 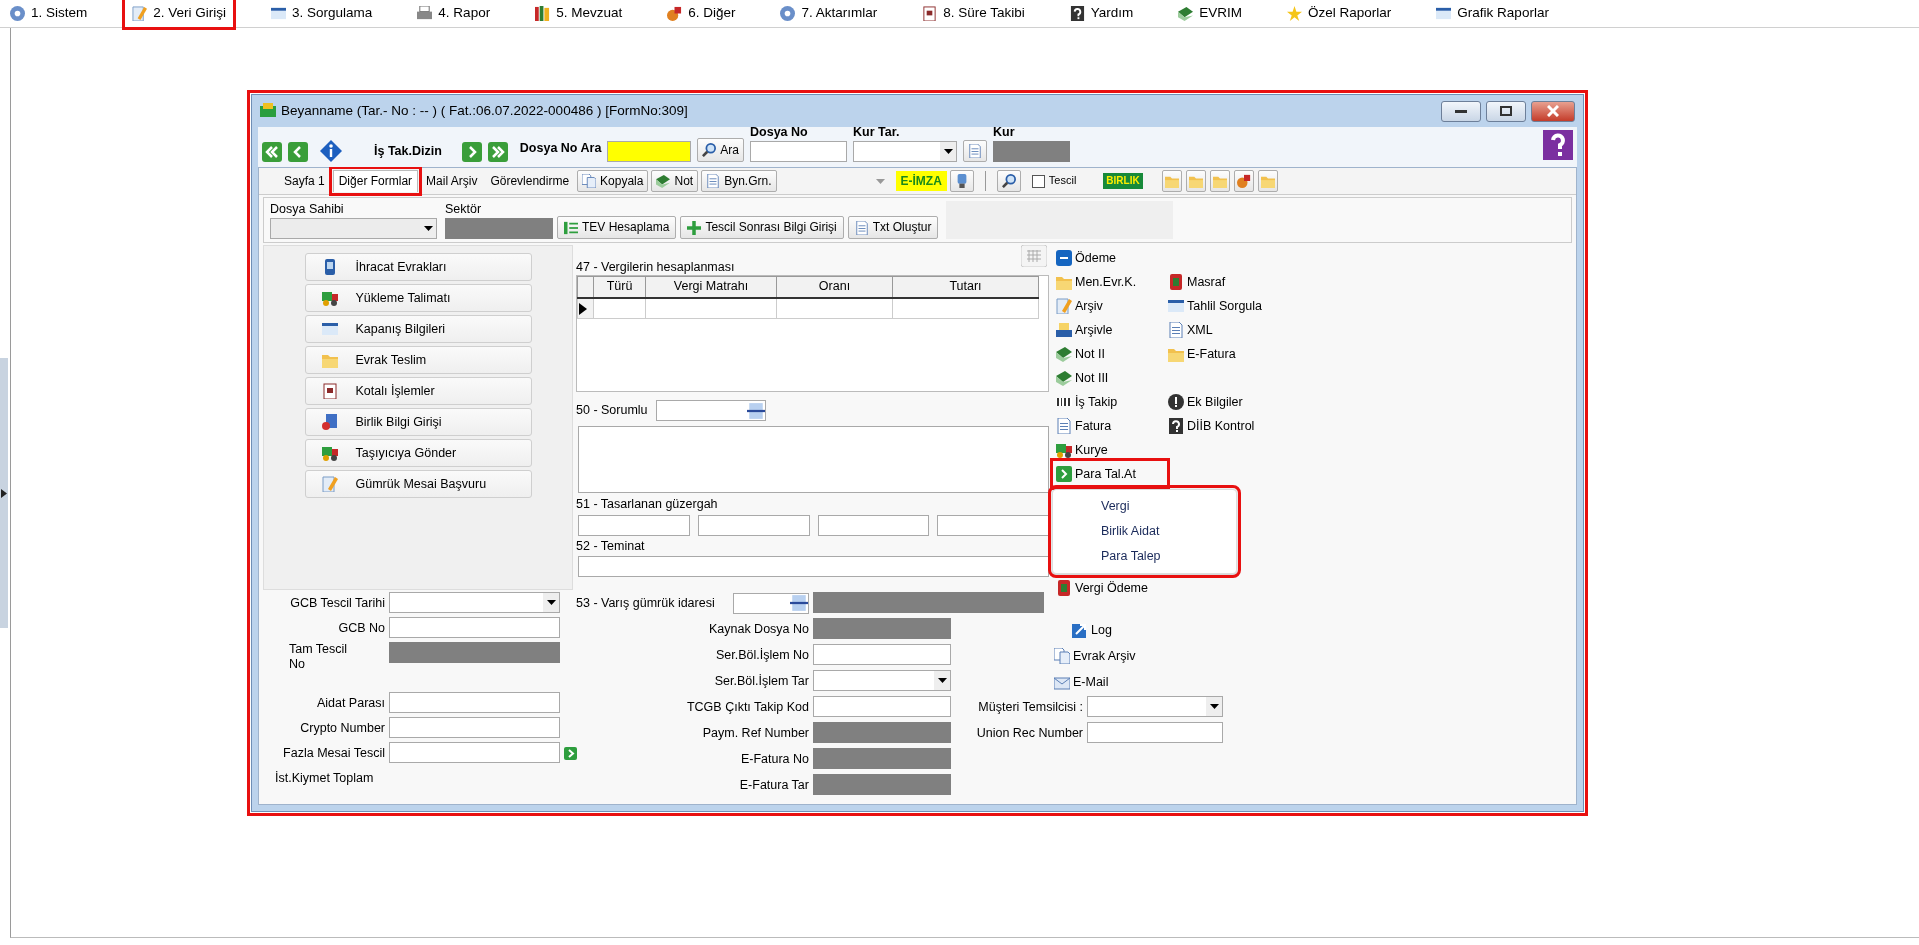 I want to click on post-registration-button: Tescil Sonrası Bilgi Girişi, so click(x=762, y=227).